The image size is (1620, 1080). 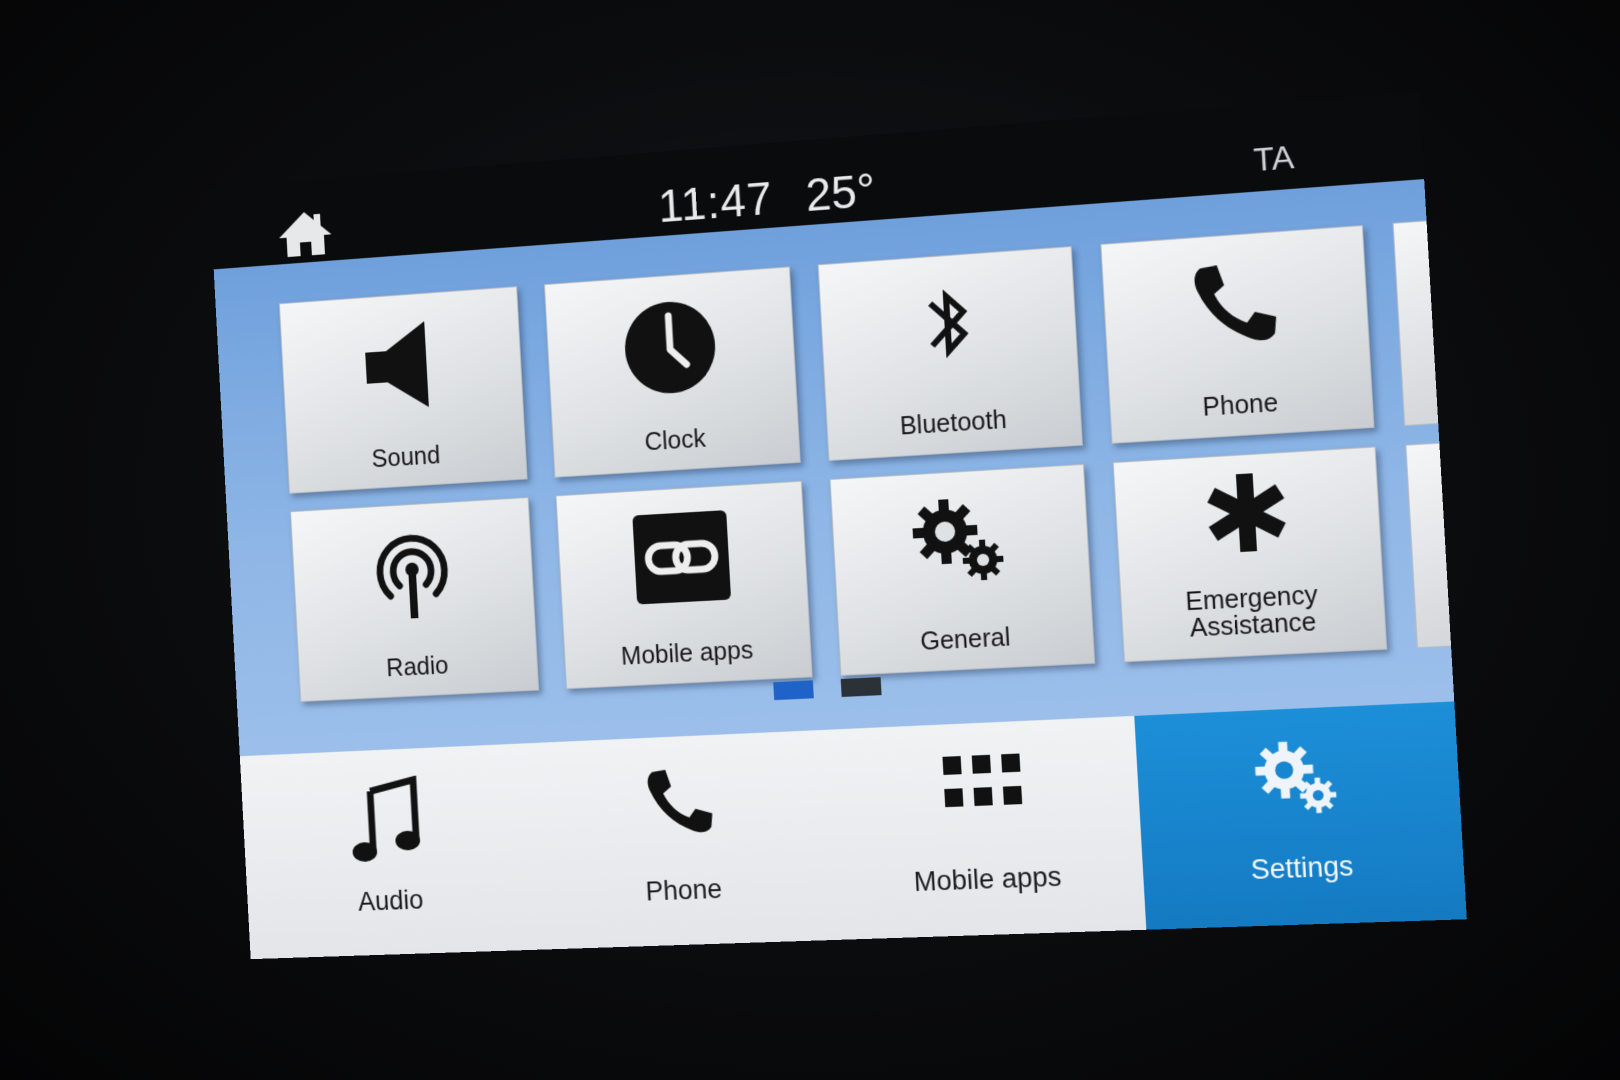 What do you see at coordinates (948, 323) in the screenshot?
I see `bluetooth-icon` at bounding box center [948, 323].